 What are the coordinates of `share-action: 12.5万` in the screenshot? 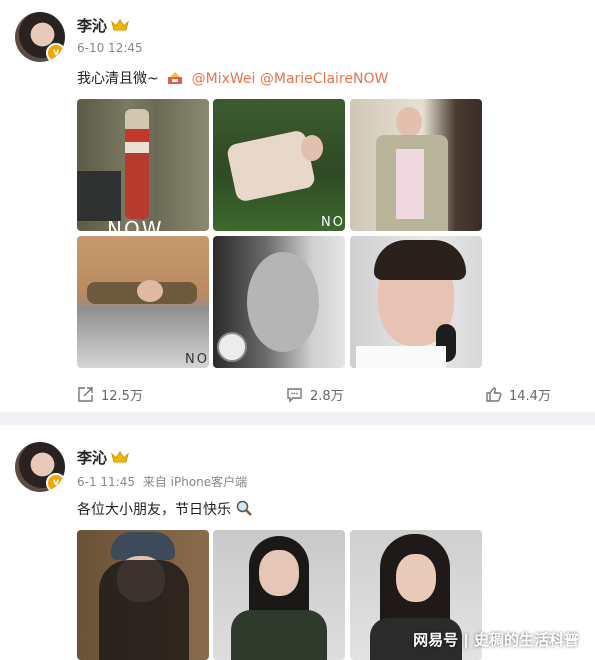 It's located at (110, 394).